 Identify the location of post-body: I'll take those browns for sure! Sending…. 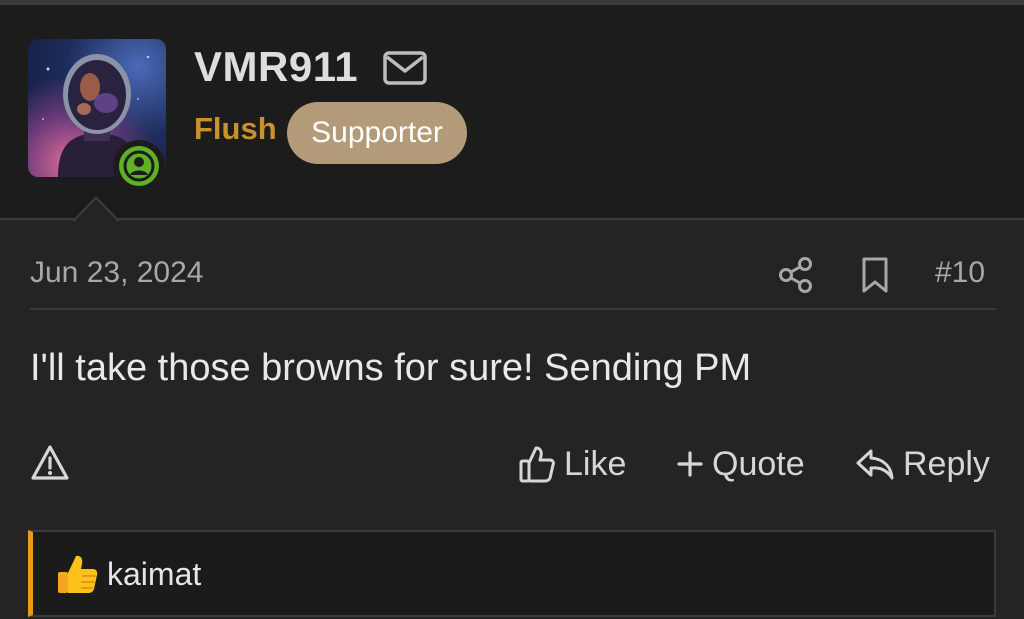
(391, 368).